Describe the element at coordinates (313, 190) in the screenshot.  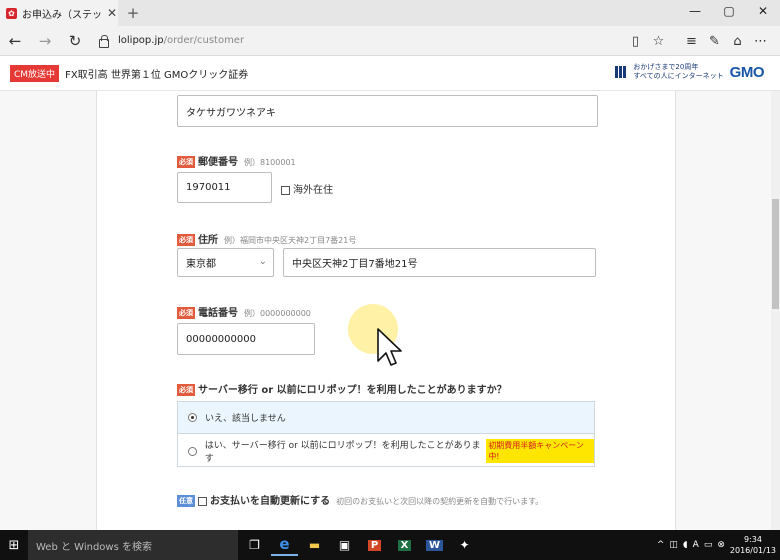
I see `overseas-label: 海外在住` at that location.